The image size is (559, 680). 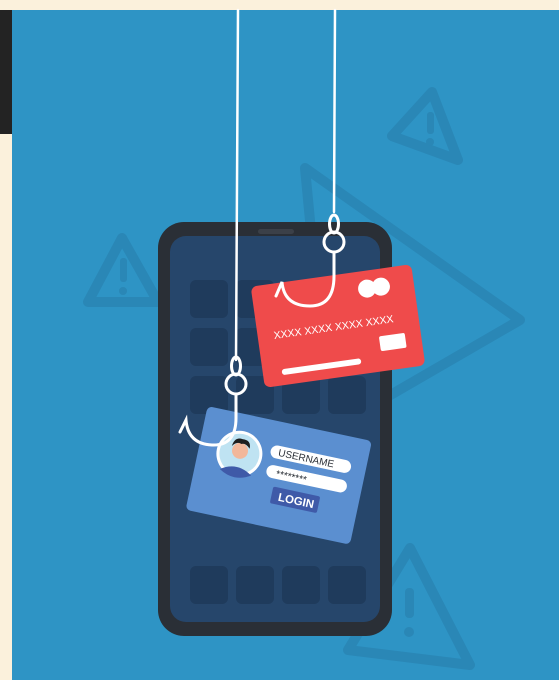 What do you see at coordinates (279, 5) in the screenshot?
I see `top-band` at bounding box center [279, 5].